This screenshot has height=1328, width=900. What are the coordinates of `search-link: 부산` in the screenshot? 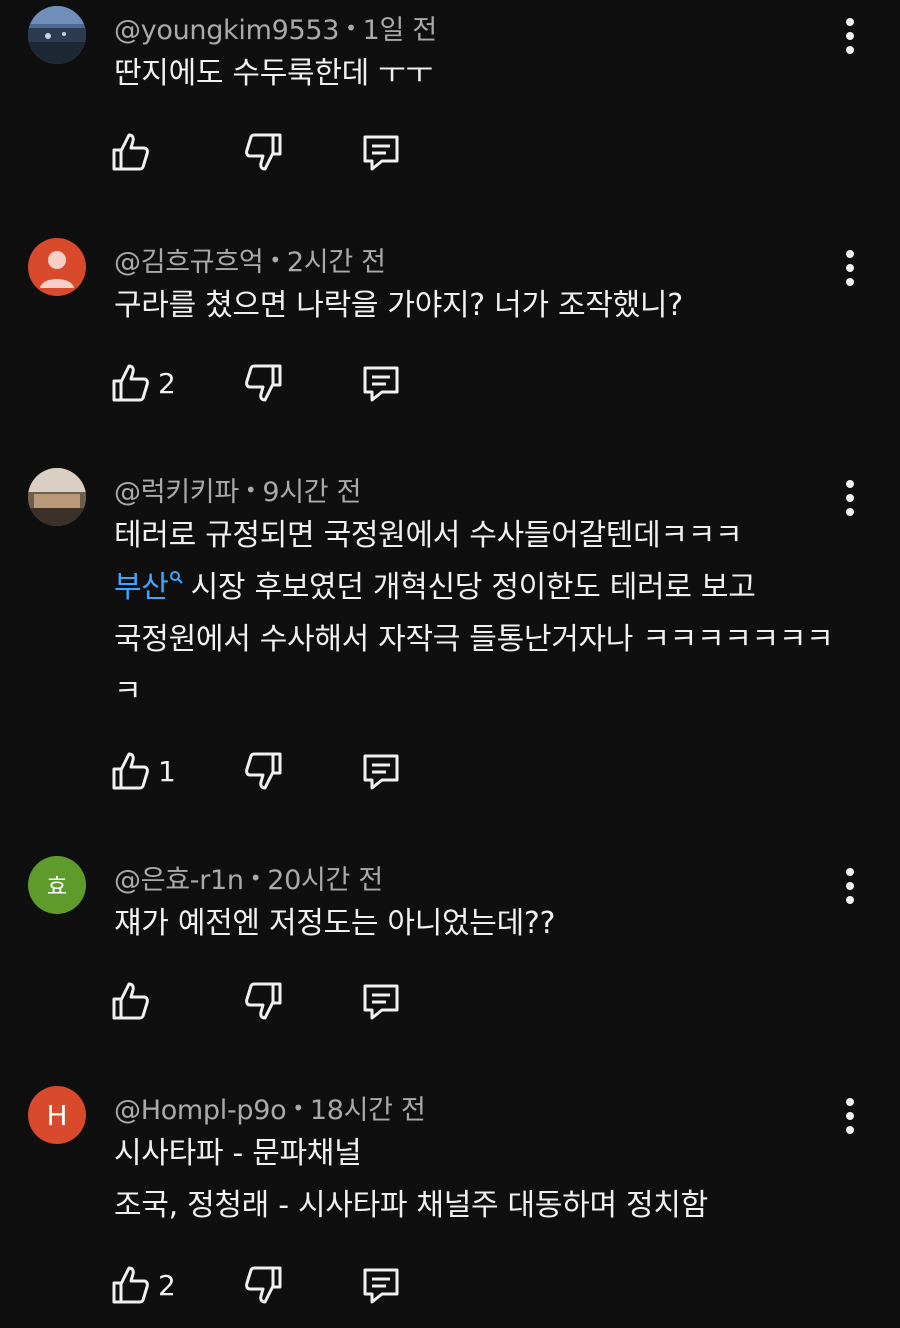 It's located at (141, 587).